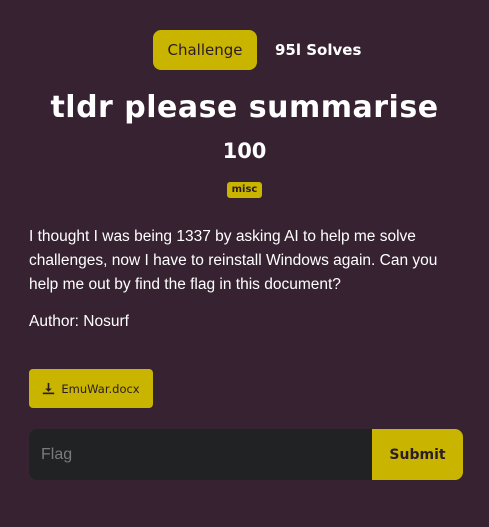 The height and width of the screenshot is (527, 489). I want to click on category-tag: misc, so click(244, 190).